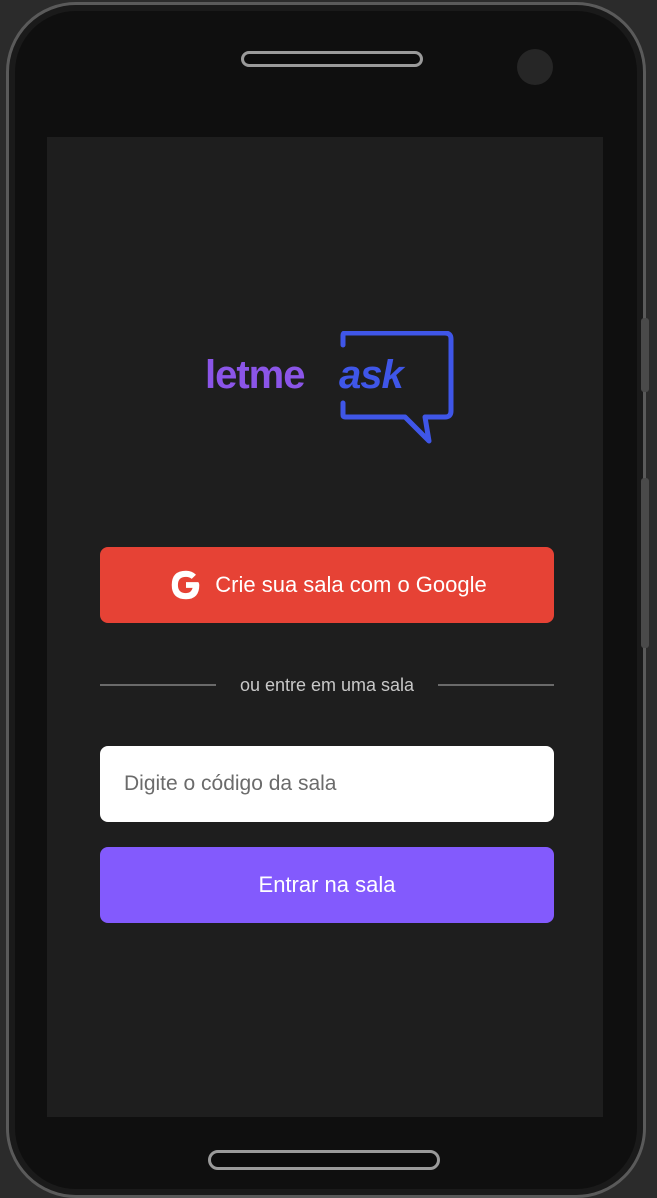  I want to click on google-icon, so click(186, 585).